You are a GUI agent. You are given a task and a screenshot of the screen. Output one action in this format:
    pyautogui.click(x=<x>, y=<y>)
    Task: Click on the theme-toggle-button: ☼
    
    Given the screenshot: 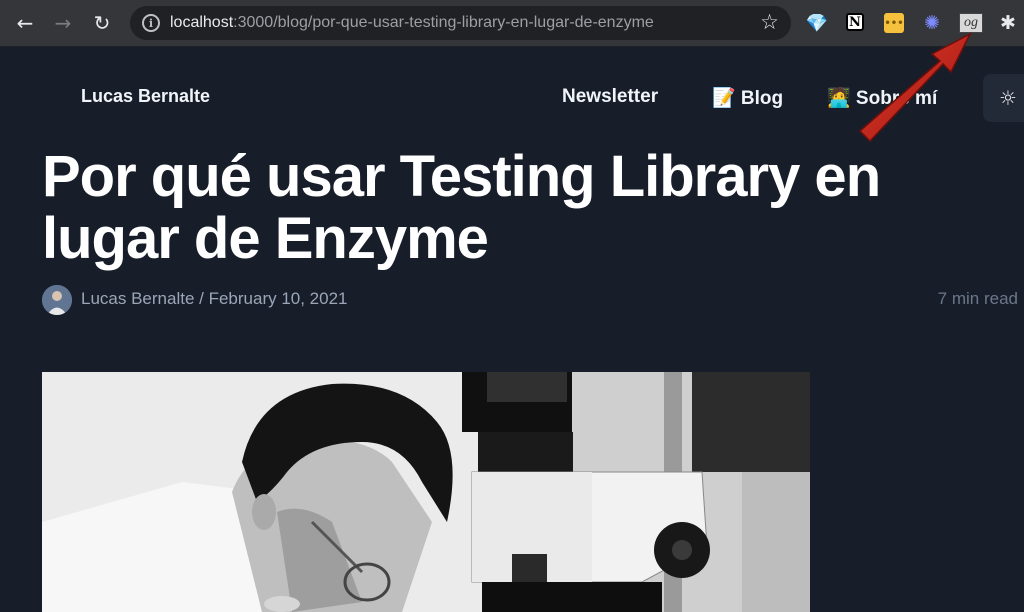 What is the action you would take?
    pyautogui.click(x=1003, y=98)
    